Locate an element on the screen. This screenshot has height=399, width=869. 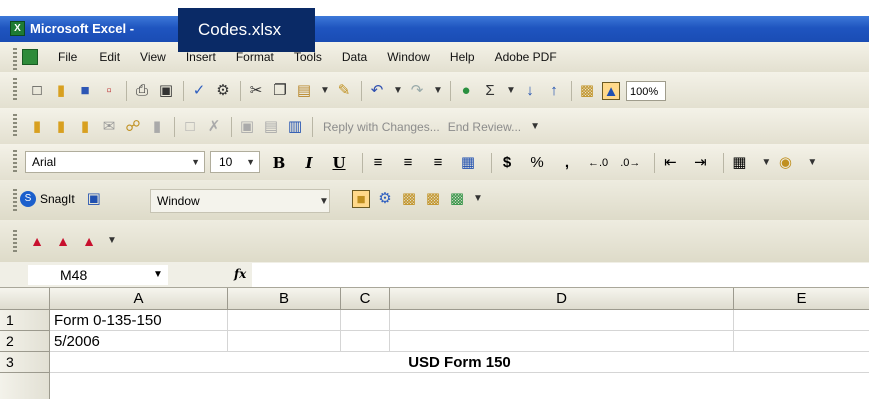
increase-indent-icon: ⇥ is located at coordinates (700, 163).